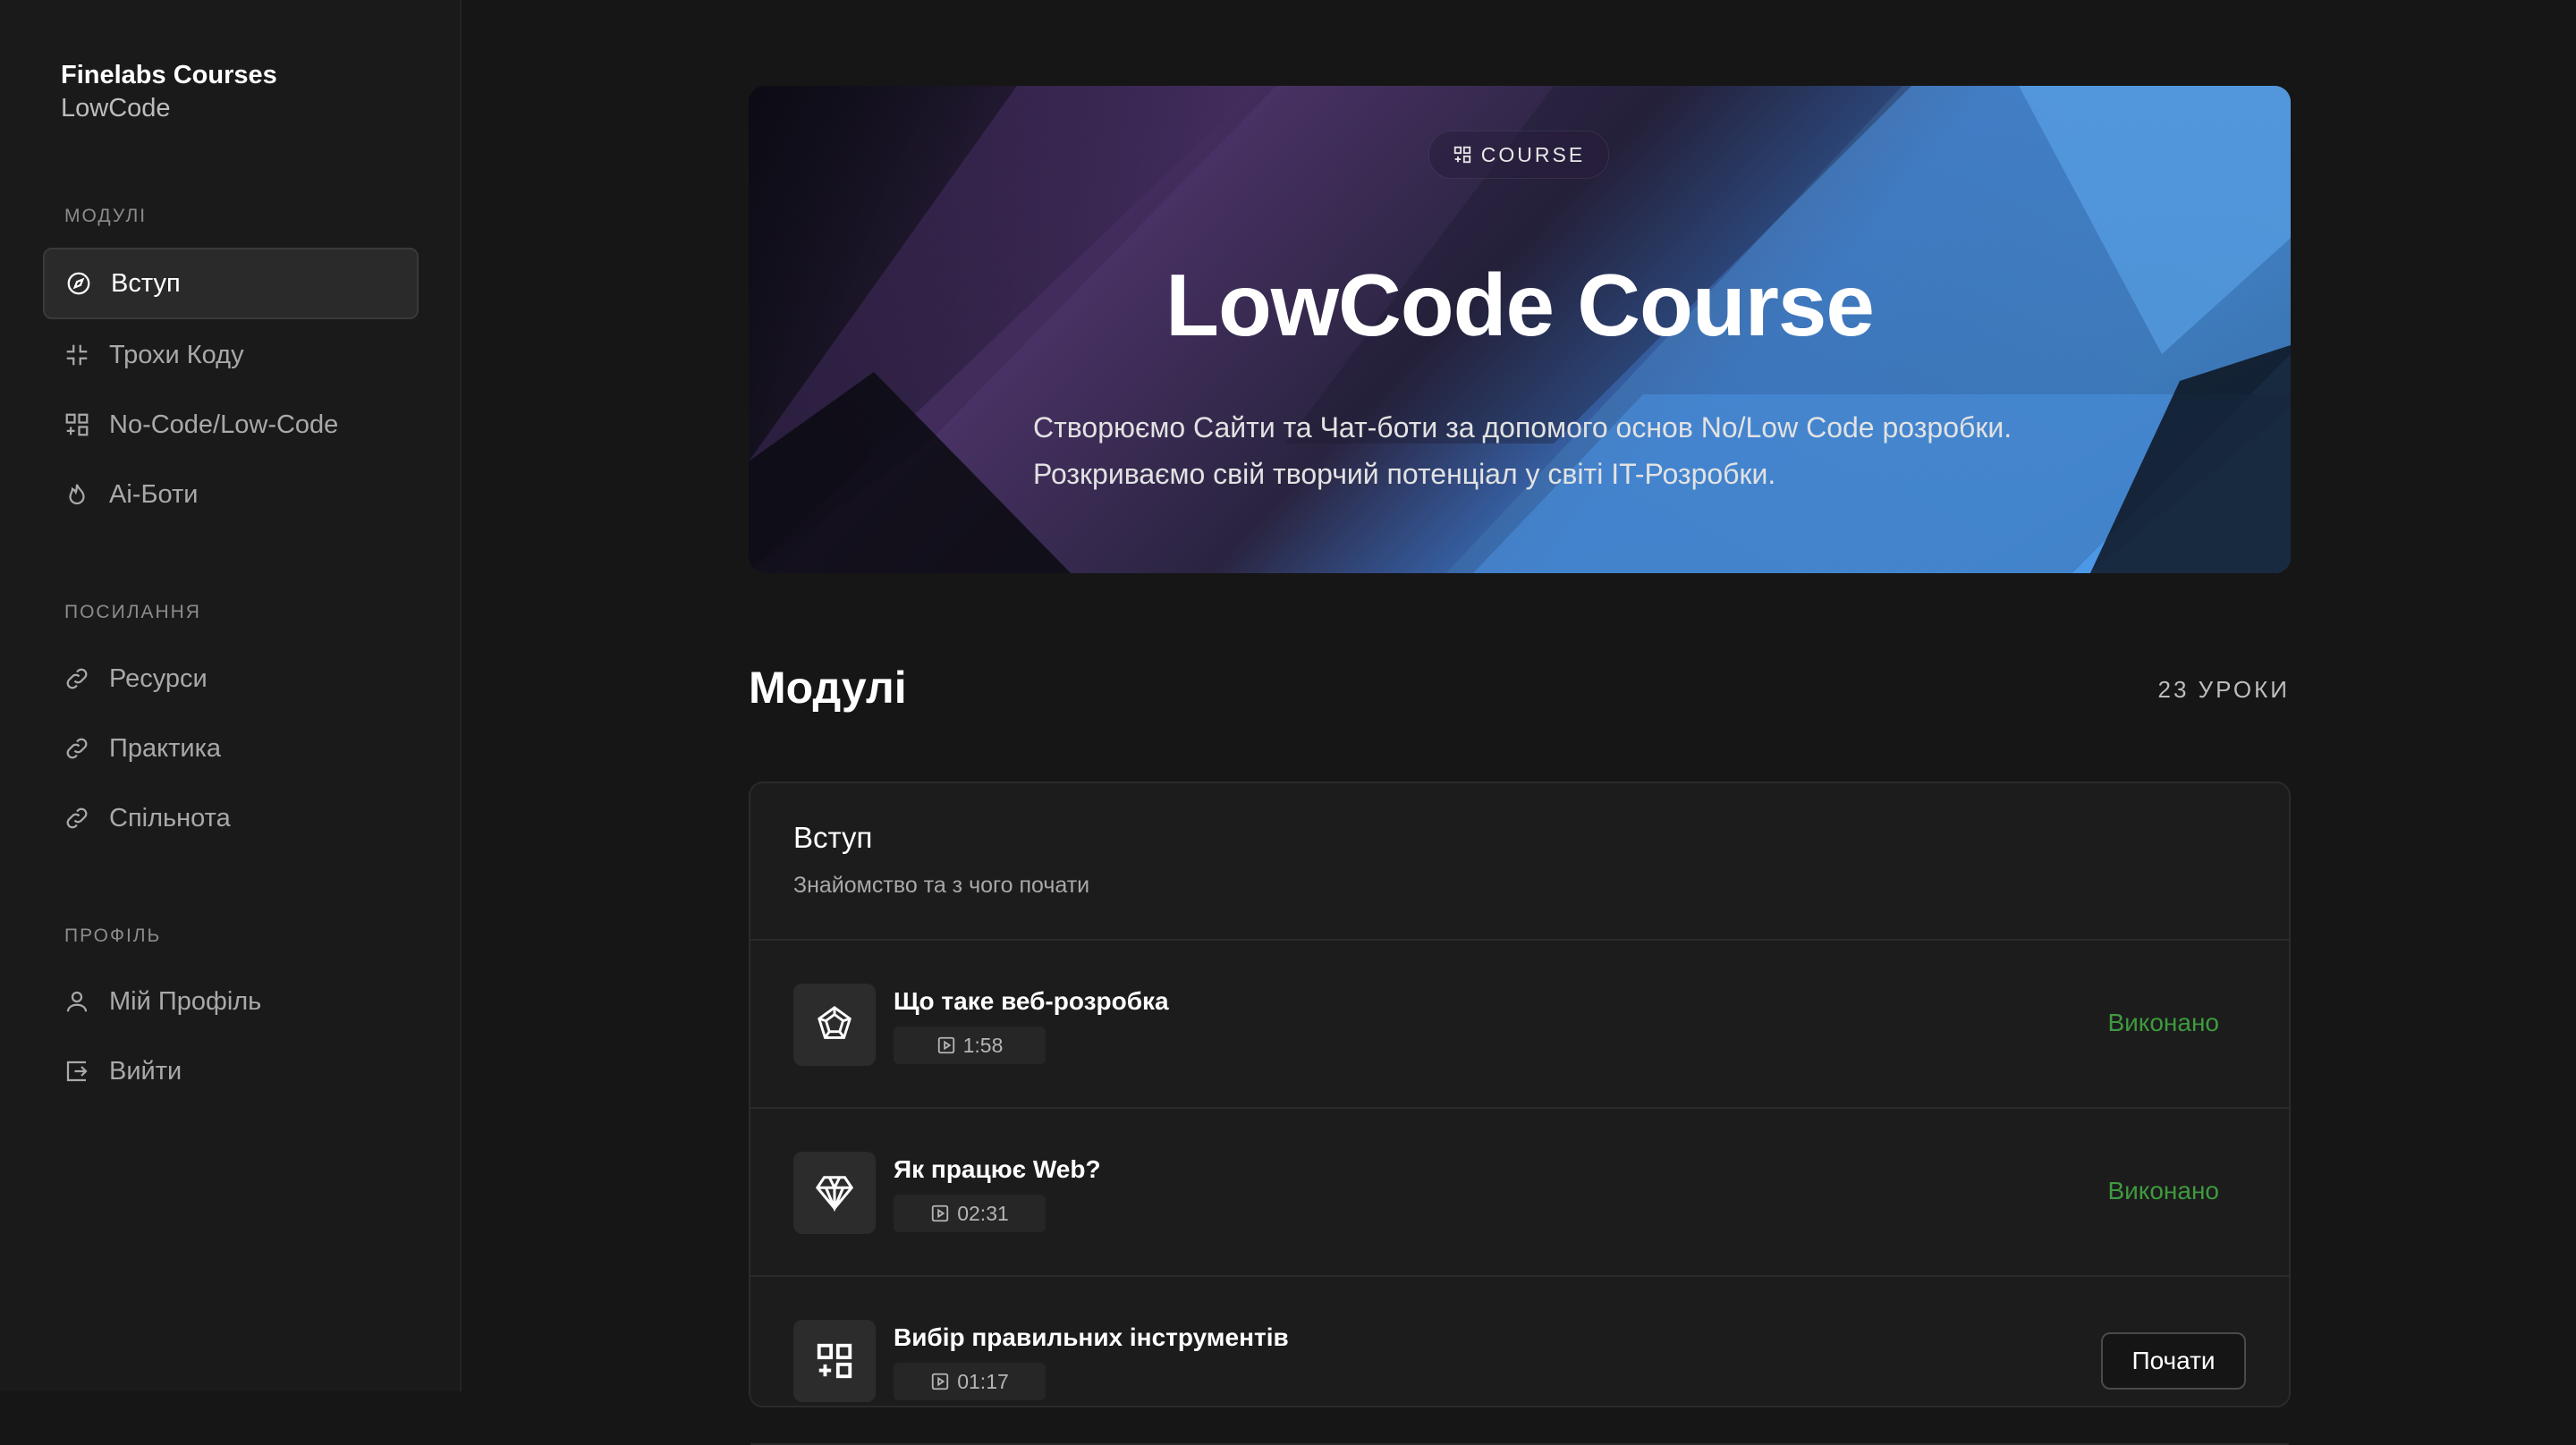 This screenshot has height=1445, width=2576. Describe the element at coordinates (78, 283) in the screenshot. I see `compass-icon` at that location.